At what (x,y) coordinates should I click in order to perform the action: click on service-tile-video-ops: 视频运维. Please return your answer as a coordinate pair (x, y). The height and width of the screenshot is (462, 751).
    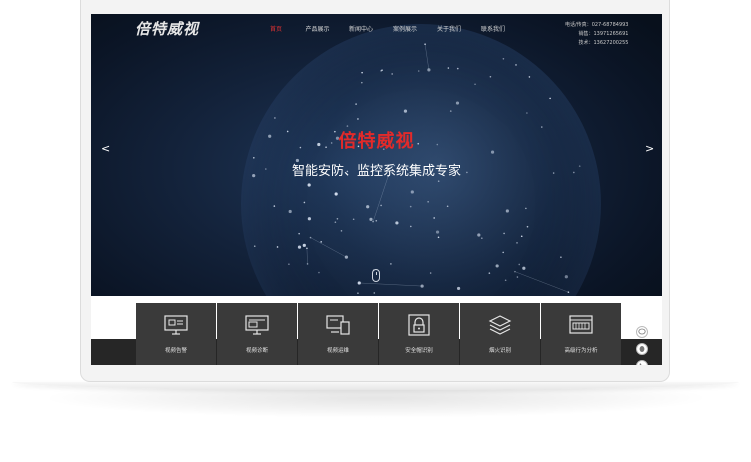
    Looking at the image, I should click on (338, 334).